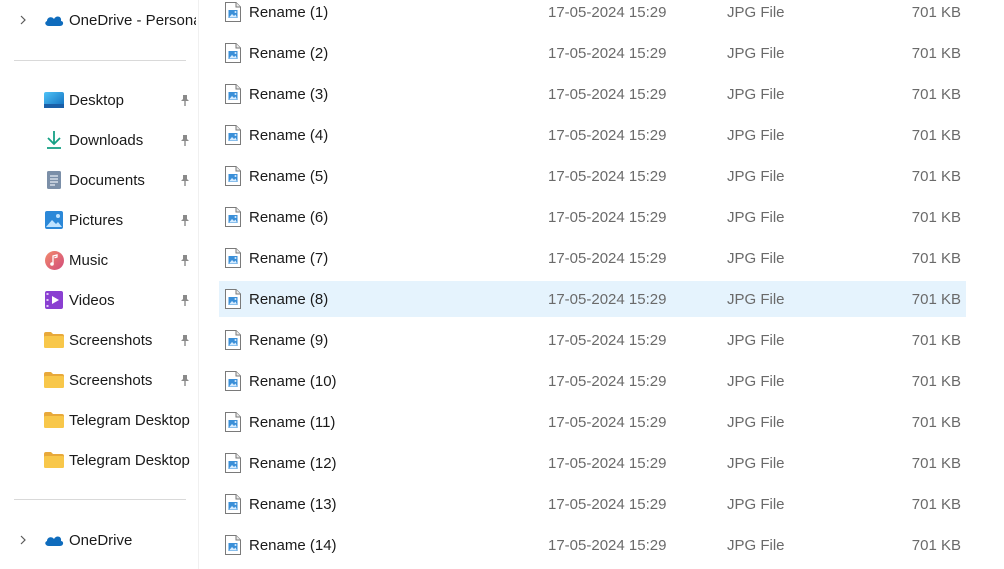  Describe the element at coordinates (99, 540) in the screenshot. I see `sidebar-item-onedrive: OneDrive` at that location.